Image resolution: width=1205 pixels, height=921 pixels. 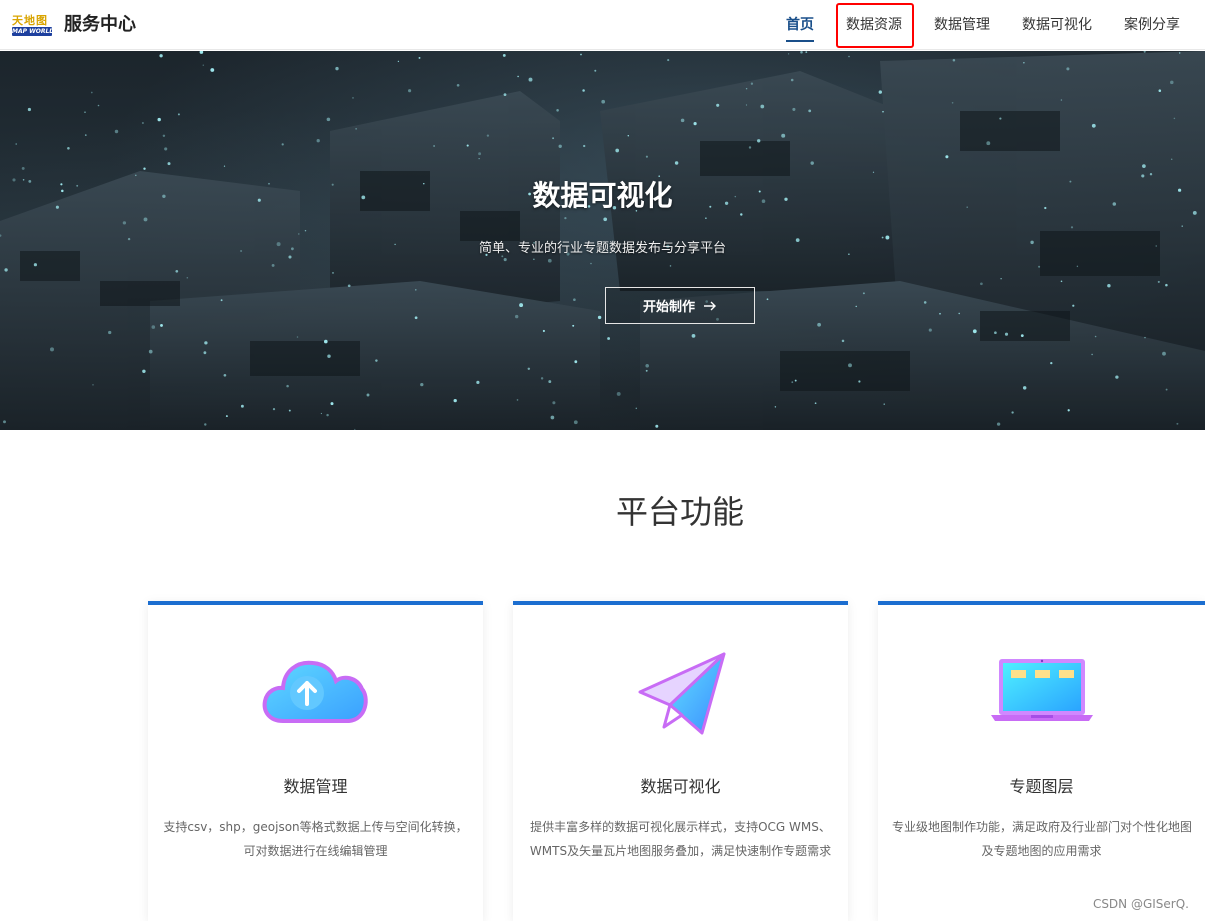 What do you see at coordinates (875, 25) in the screenshot?
I see `nav-highlight-box` at bounding box center [875, 25].